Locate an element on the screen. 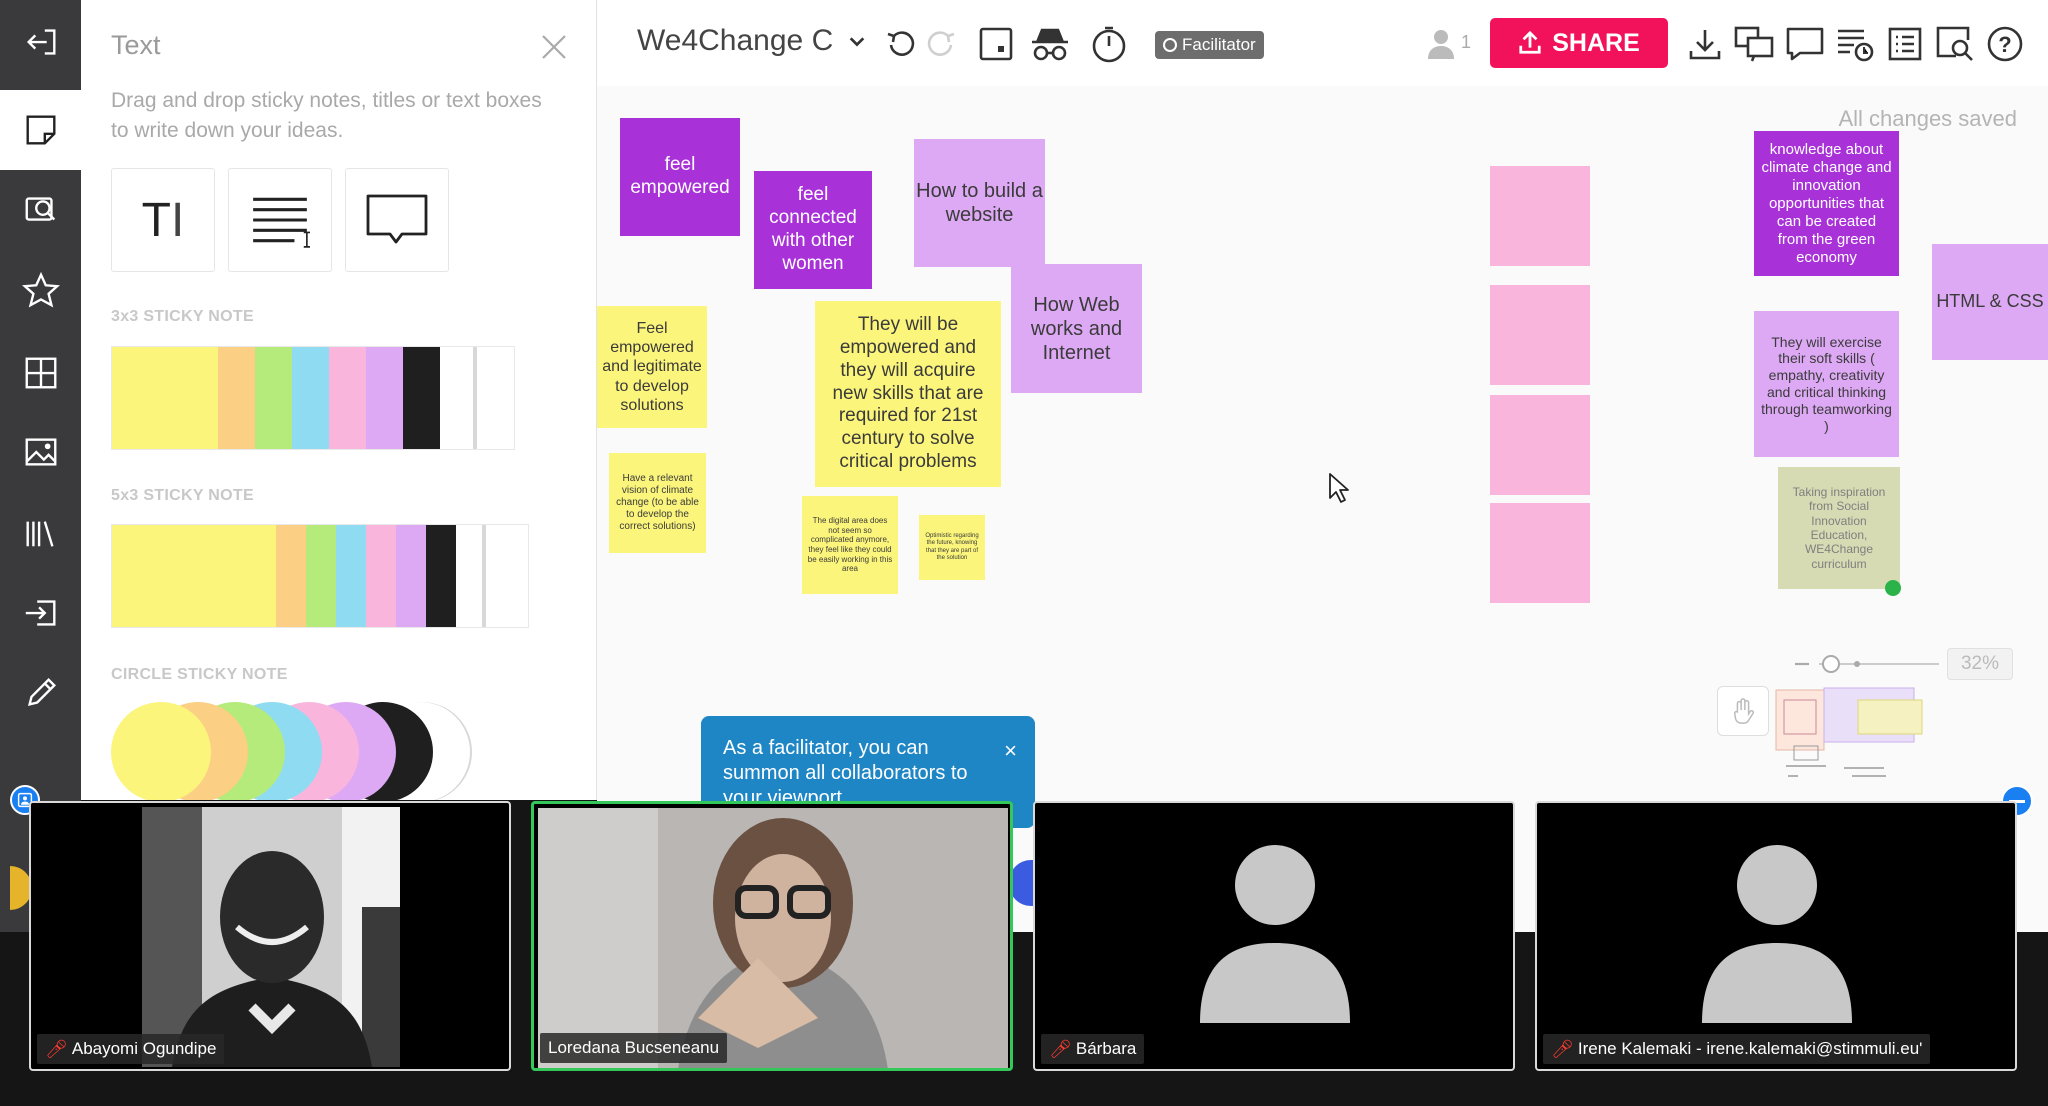 This screenshot has width=2048, height=1106. participant-name-tag: Loredana Bucseneanu is located at coordinates (634, 1048).